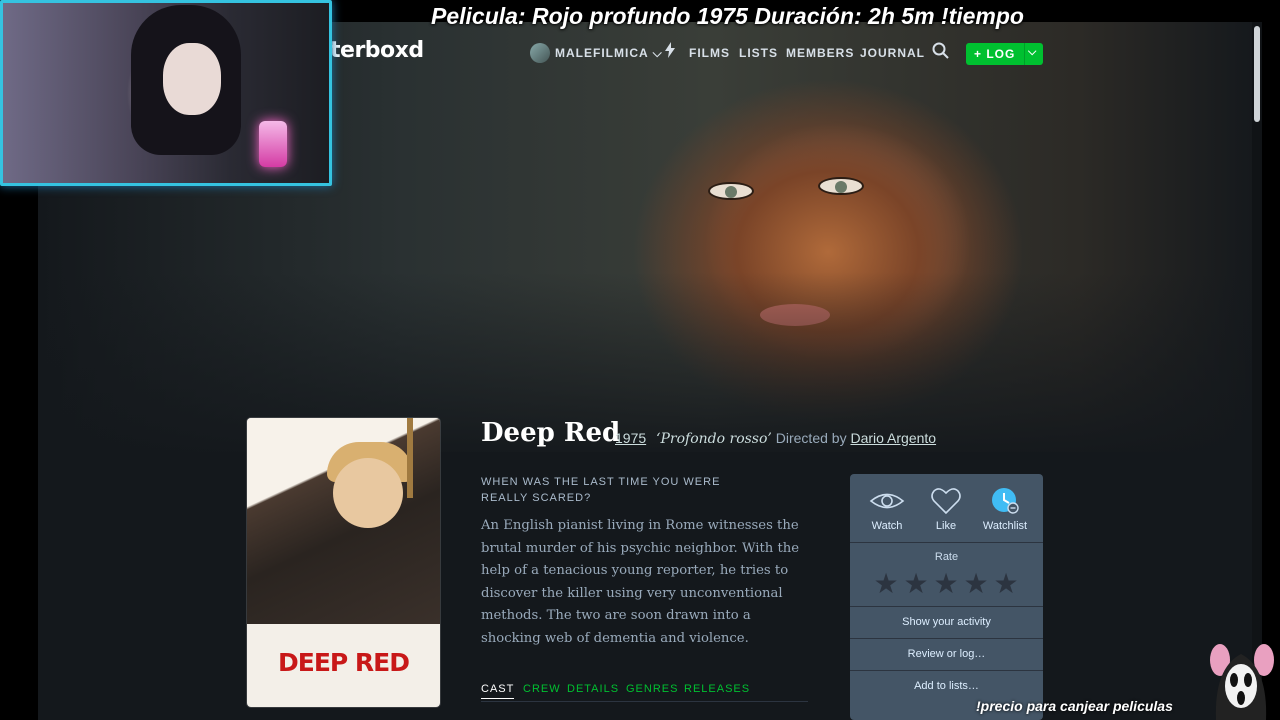  I want to click on nav-journal: JOURNAL, so click(892, 53).